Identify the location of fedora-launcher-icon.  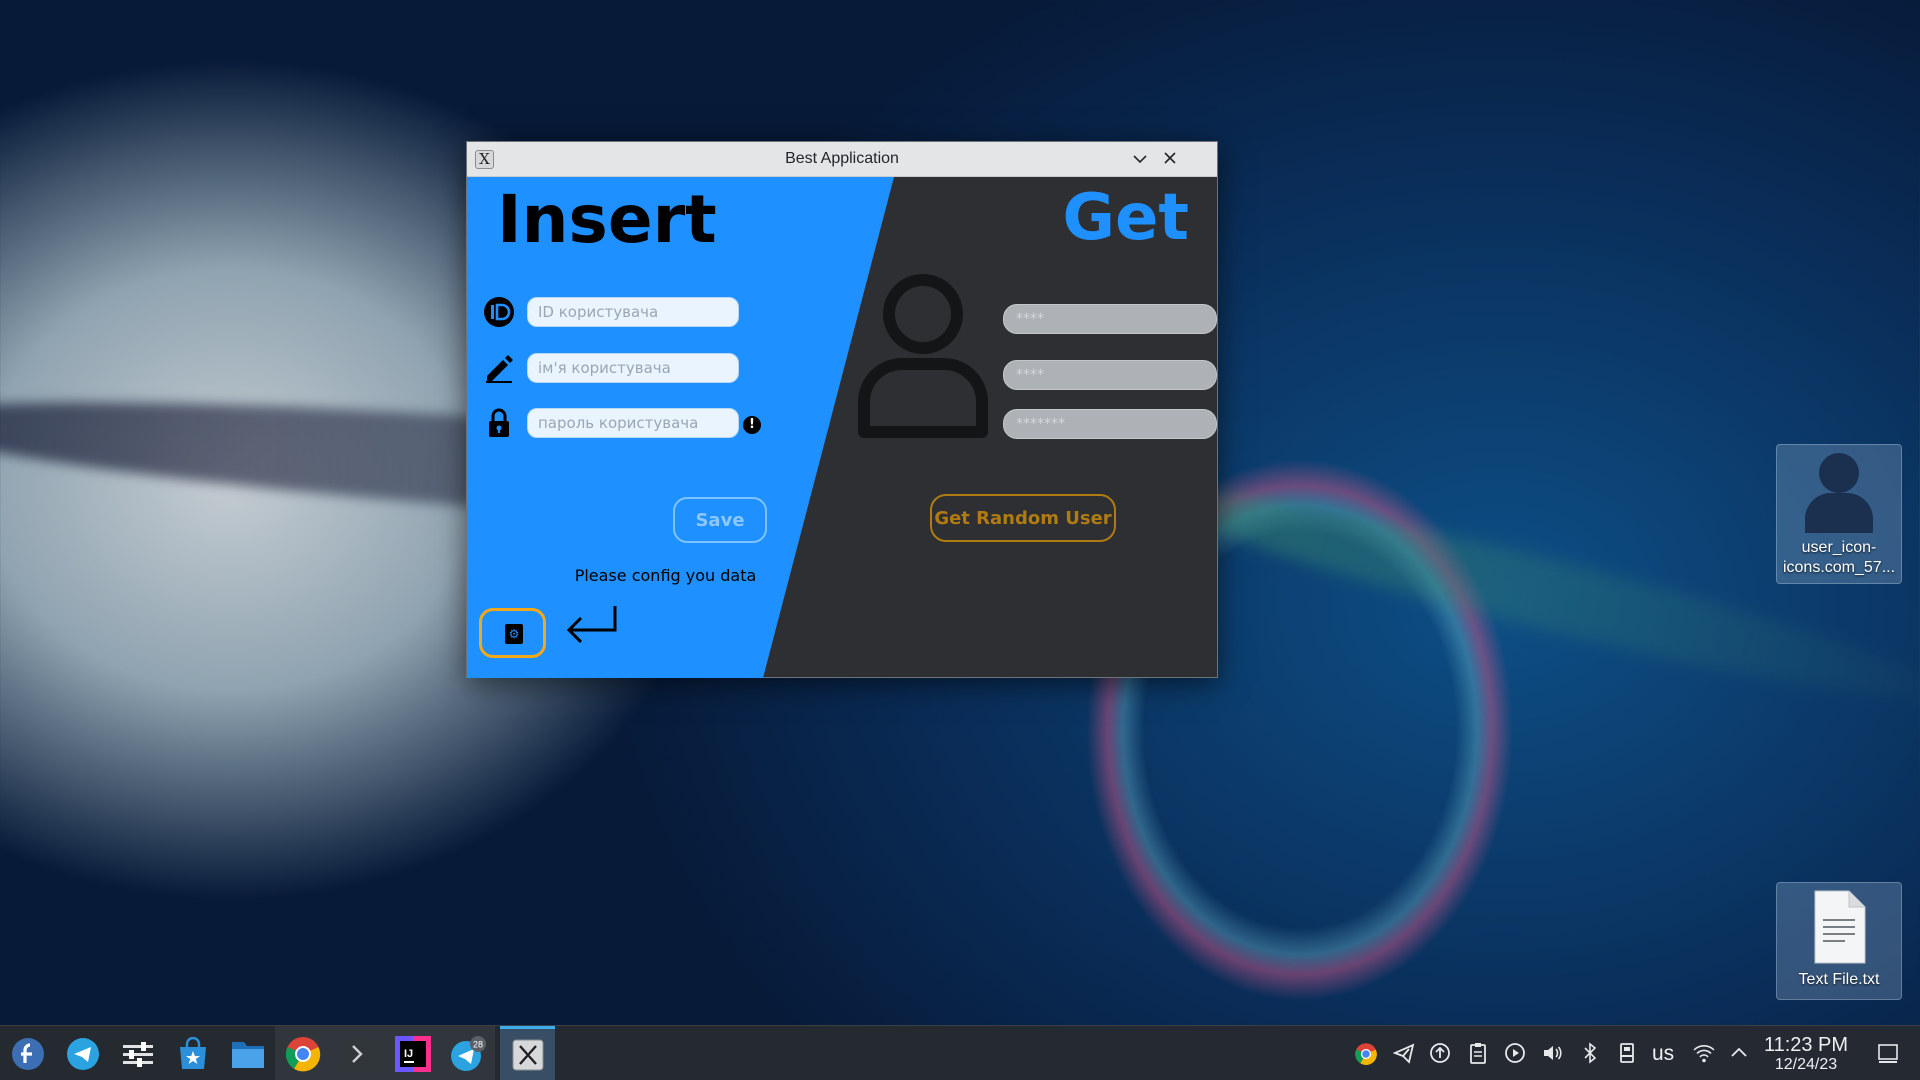
(27, 1053).